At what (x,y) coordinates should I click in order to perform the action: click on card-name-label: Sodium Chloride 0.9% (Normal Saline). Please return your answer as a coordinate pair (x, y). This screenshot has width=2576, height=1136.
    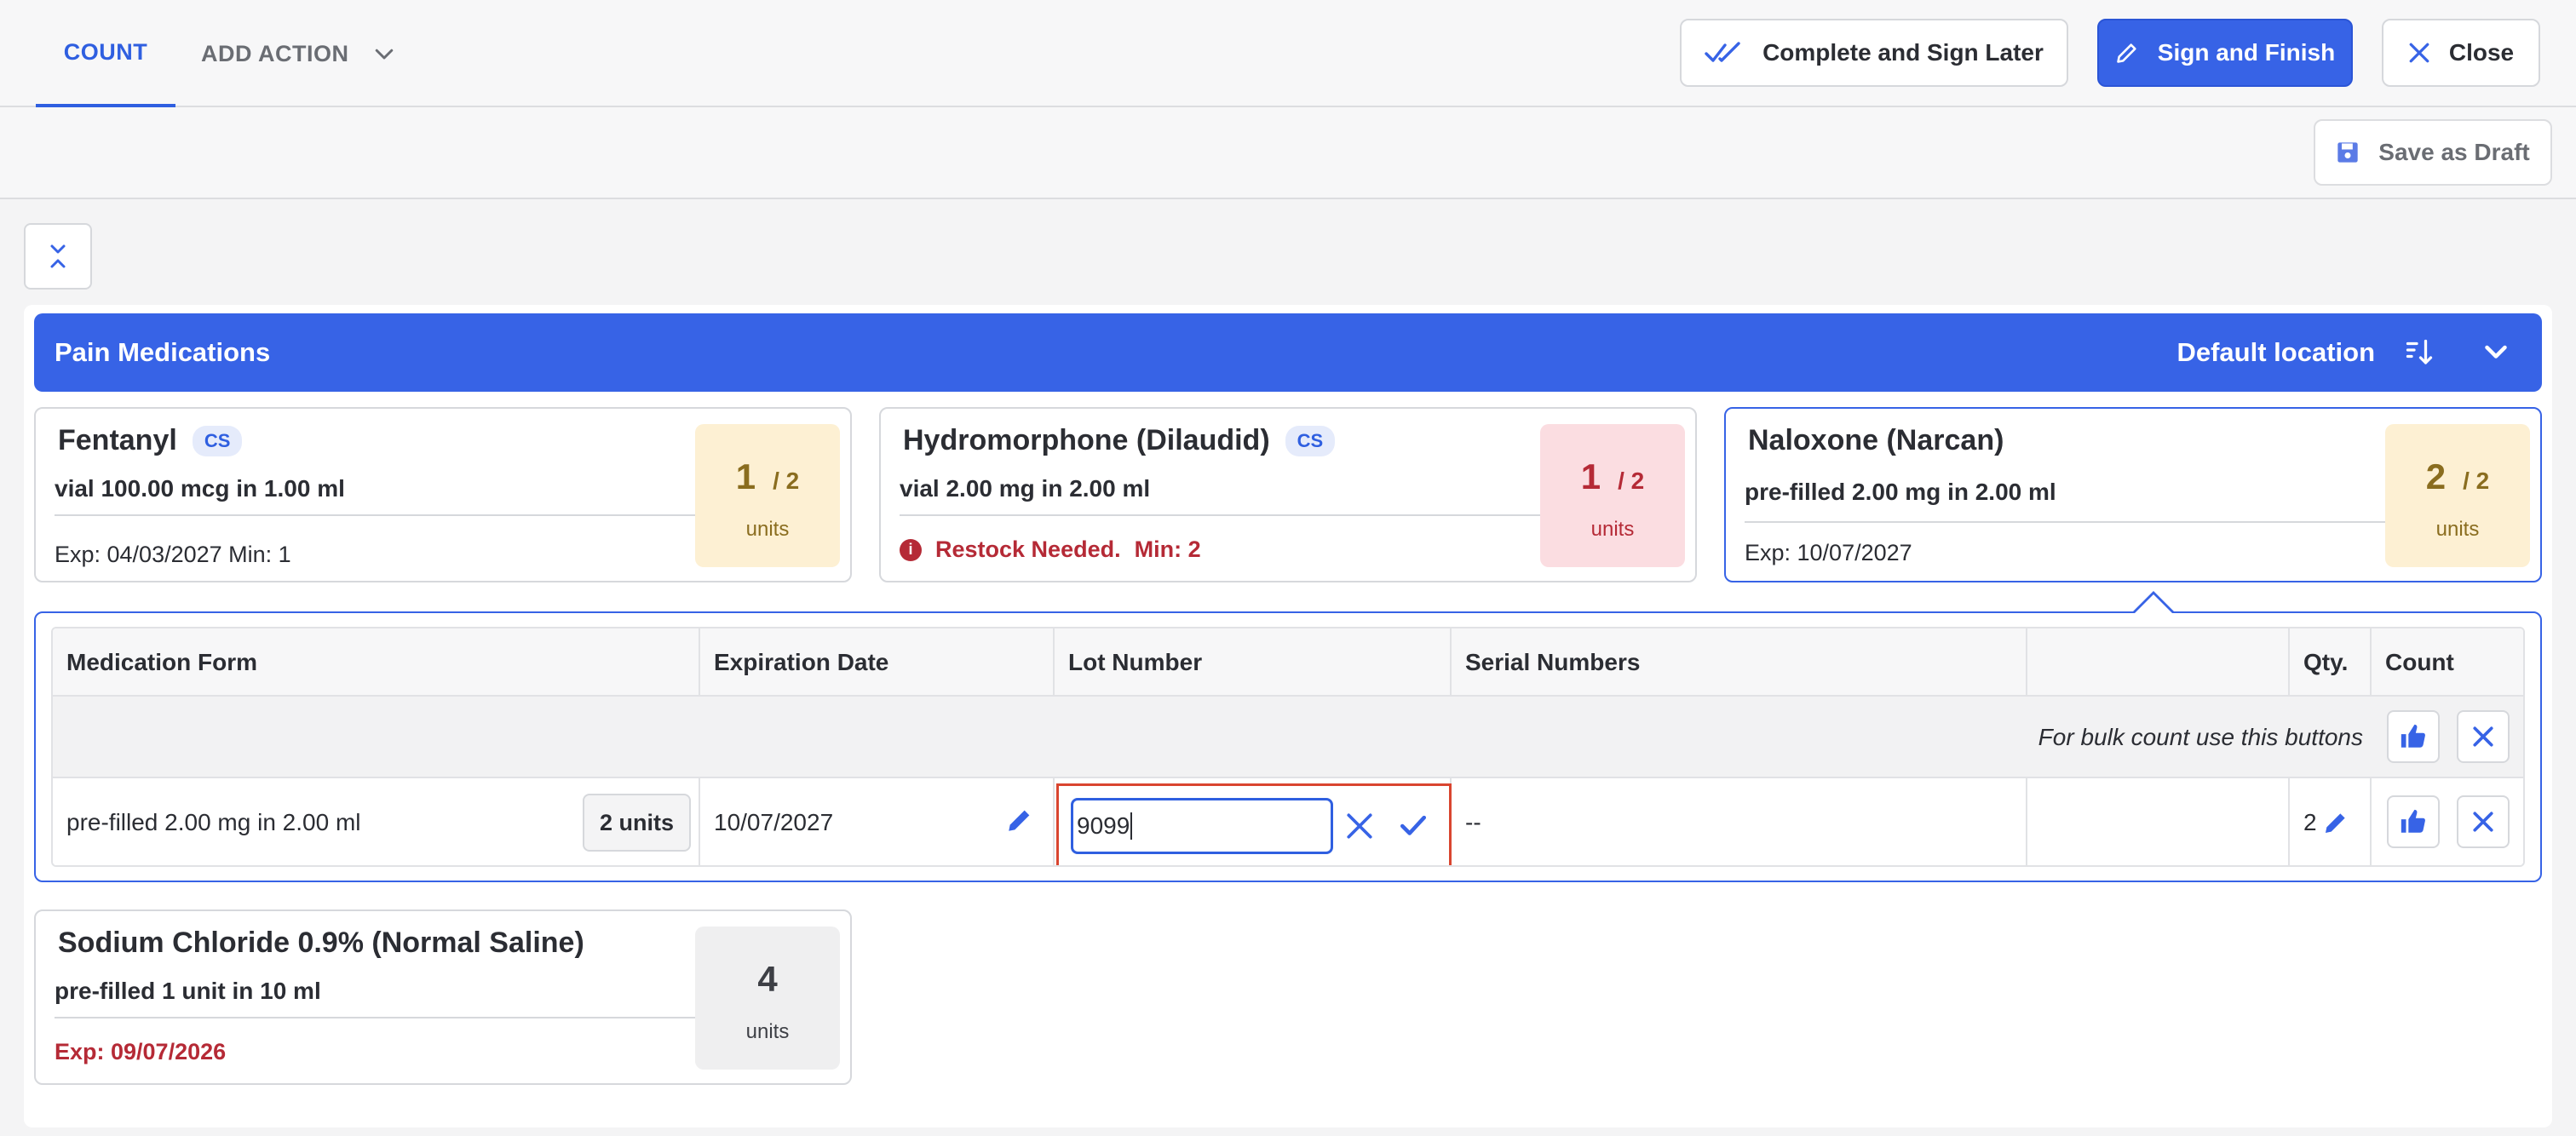
    Looking at the image, I should click on (321, 943).